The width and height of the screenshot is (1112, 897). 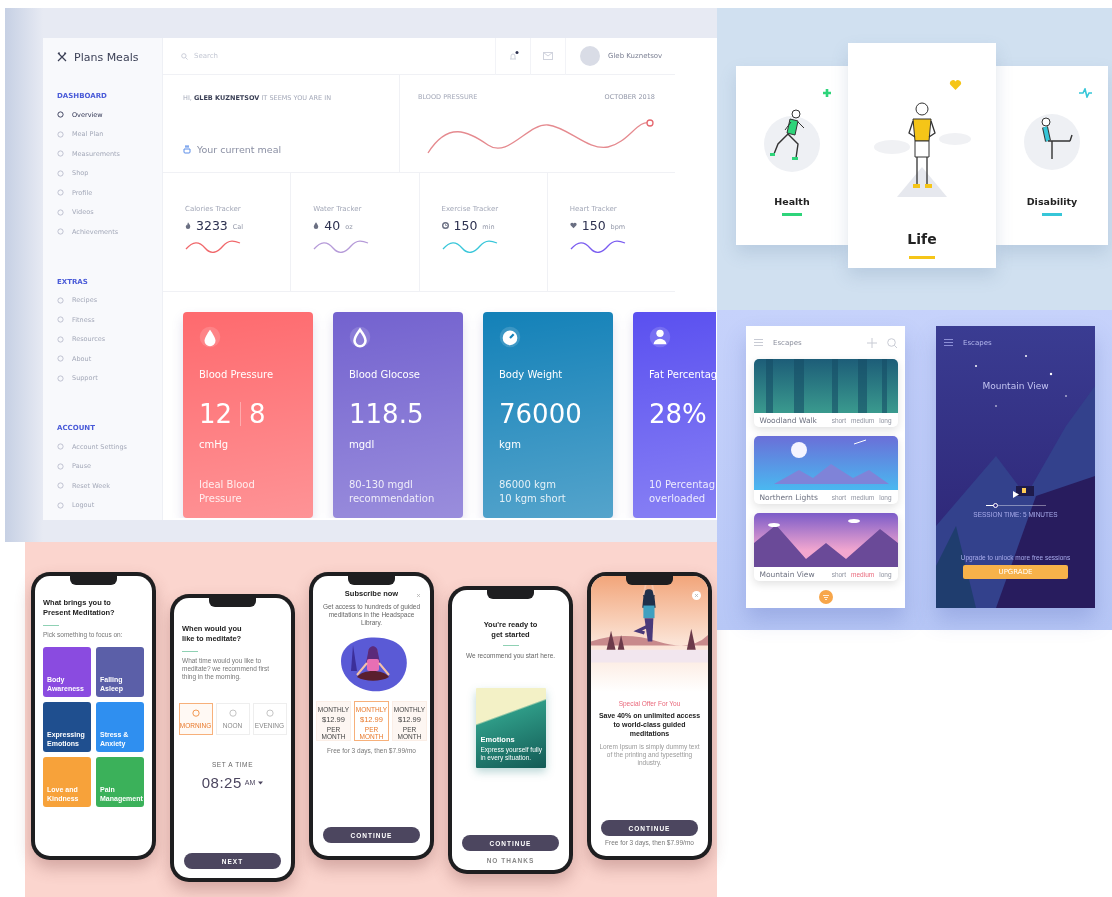 I want to click on plan-label: Health, so click(x=792, y=201).